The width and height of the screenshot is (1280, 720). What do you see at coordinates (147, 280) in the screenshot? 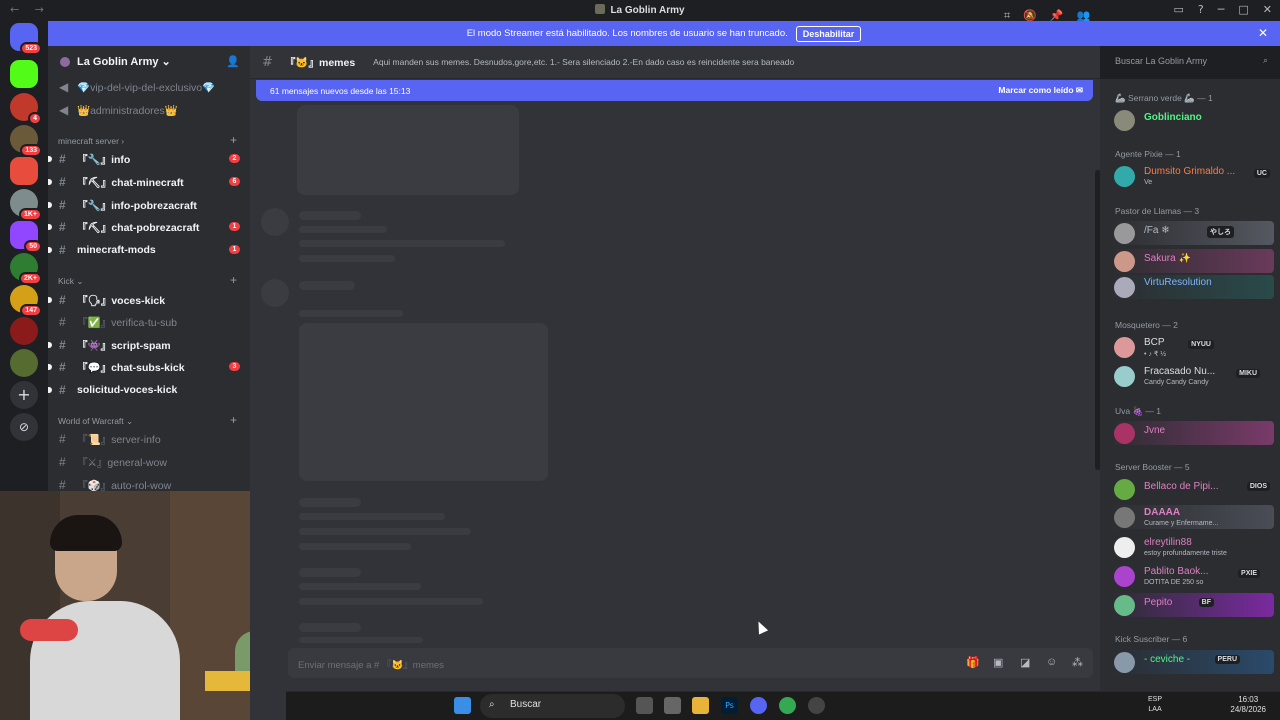
I see `category-kick: Kick ⌄ +` at bounding box center [147, 280].